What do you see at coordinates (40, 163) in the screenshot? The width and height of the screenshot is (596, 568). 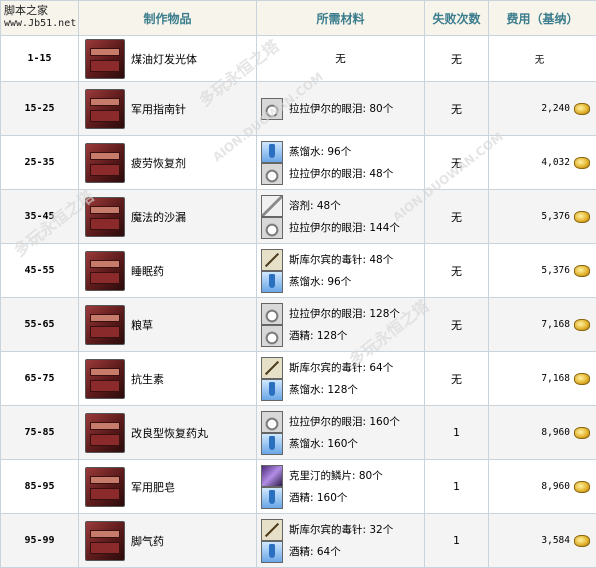 I see `row-level: 25-35` at bounding box center [40, 163].